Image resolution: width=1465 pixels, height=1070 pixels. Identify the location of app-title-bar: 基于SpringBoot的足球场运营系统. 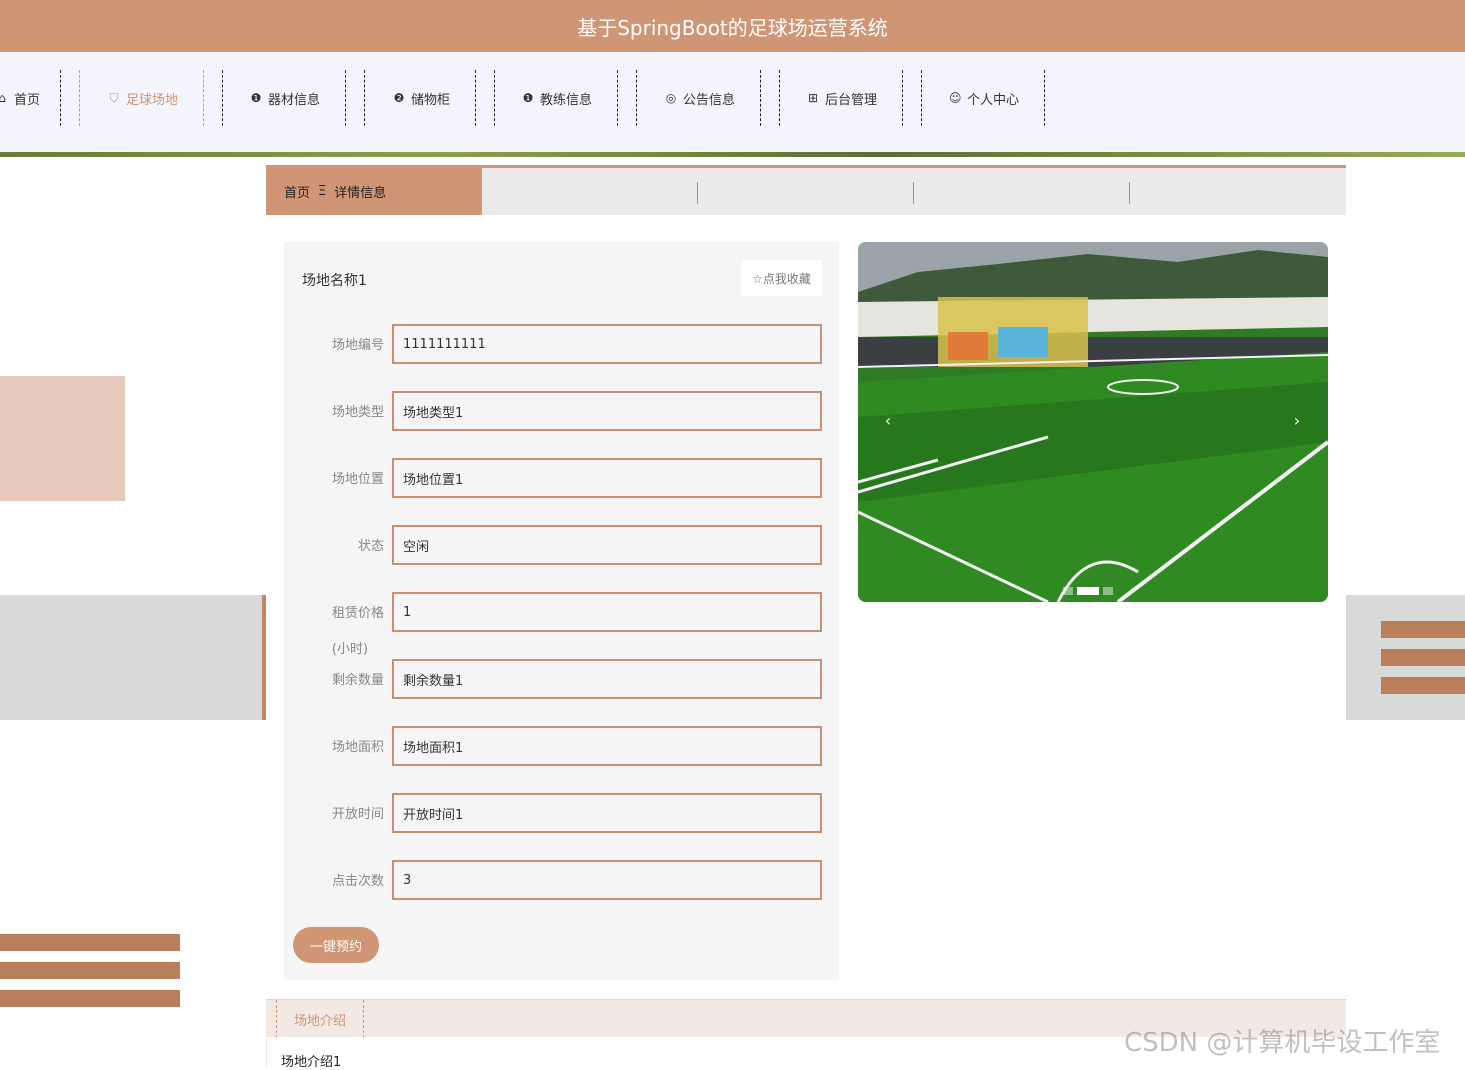
(732, 26).